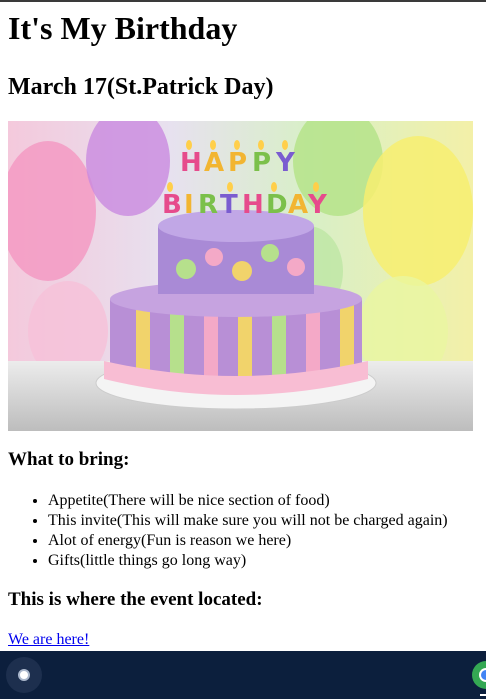  I want to click on date-heading: March 17(St.Patrick Day), so click(141, 87).